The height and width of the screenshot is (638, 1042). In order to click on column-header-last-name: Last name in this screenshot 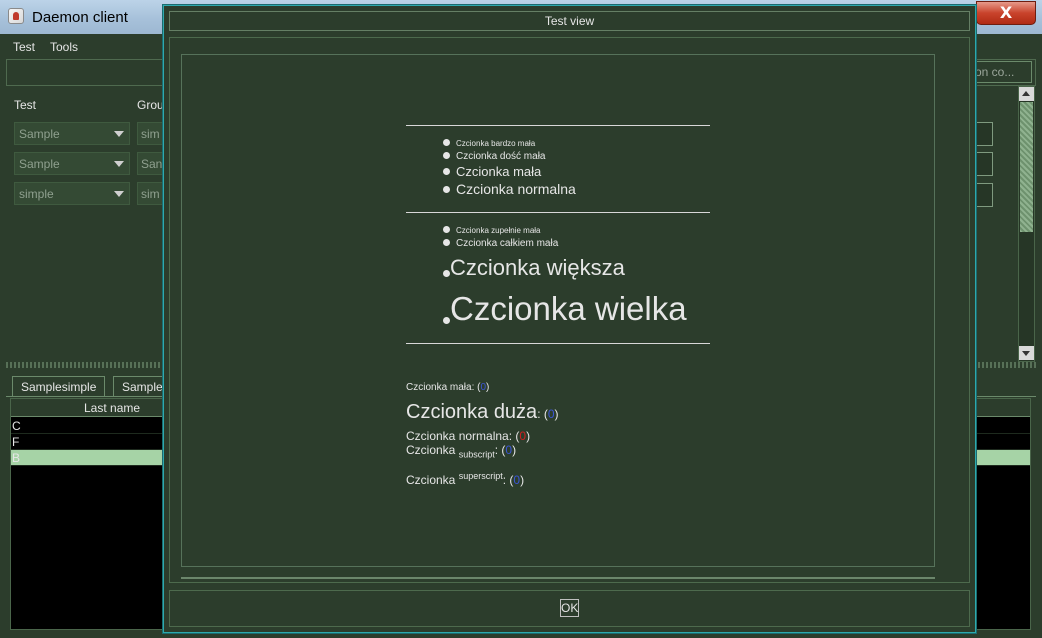, I will do `click(112, 408)`.